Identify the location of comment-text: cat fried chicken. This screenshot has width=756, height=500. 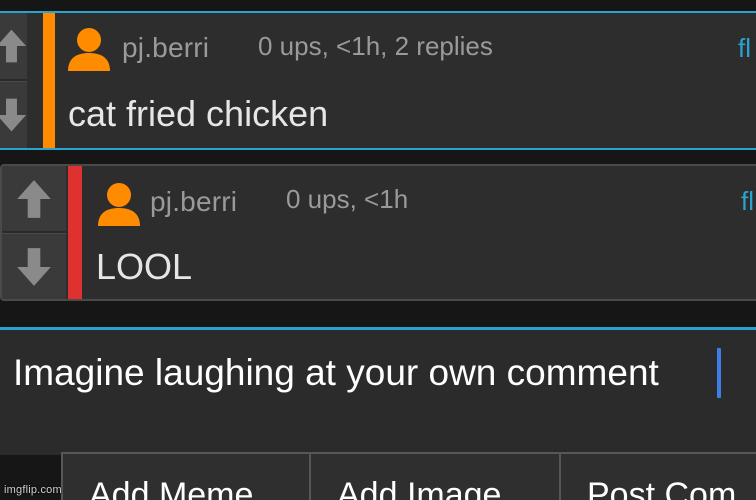
(198, 113).